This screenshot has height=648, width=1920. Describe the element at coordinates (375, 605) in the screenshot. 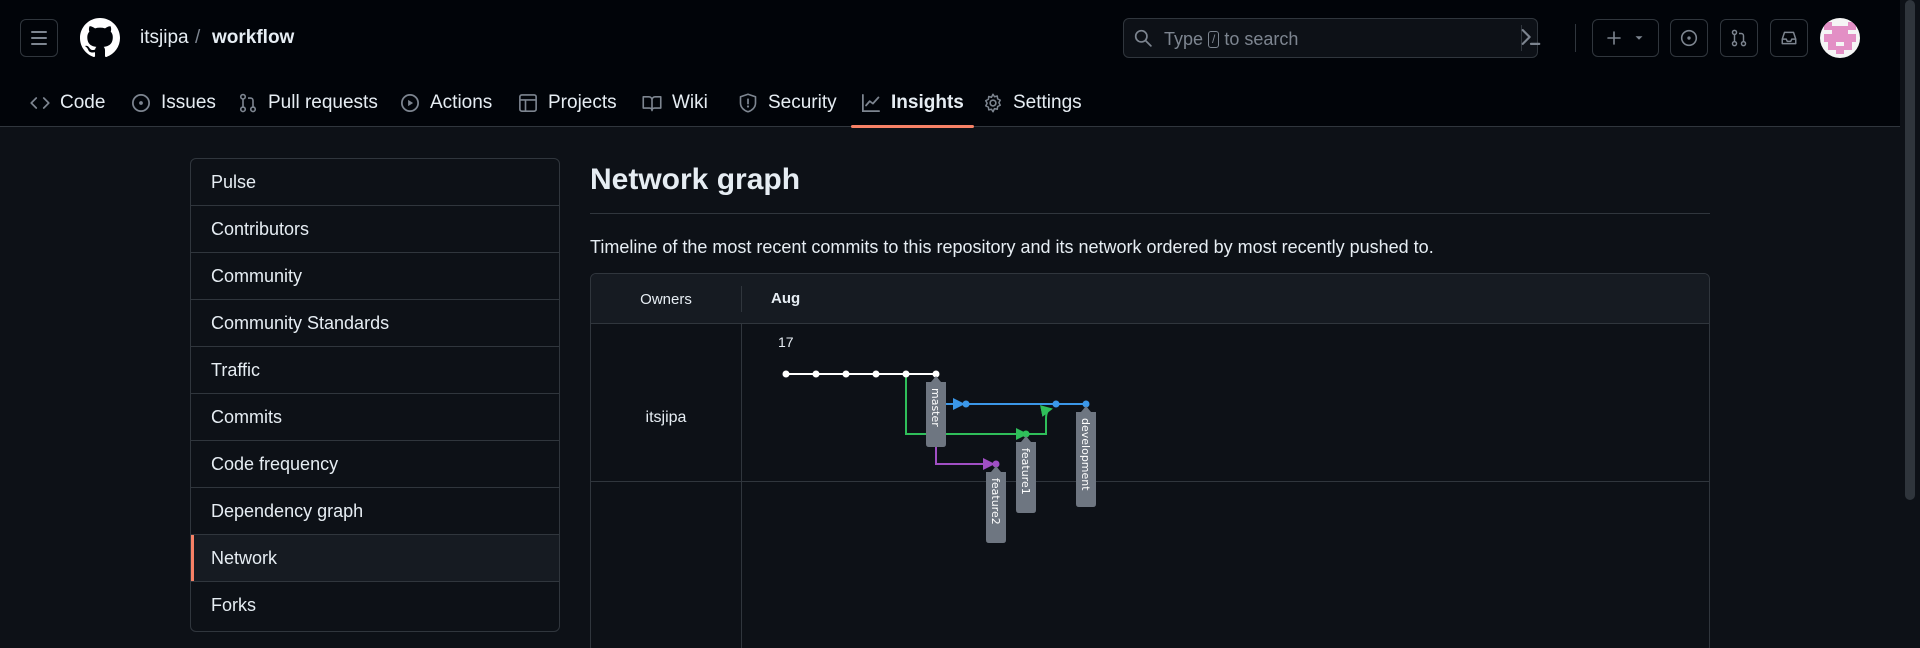

I see `menu-item-forks: Forks` at that location.